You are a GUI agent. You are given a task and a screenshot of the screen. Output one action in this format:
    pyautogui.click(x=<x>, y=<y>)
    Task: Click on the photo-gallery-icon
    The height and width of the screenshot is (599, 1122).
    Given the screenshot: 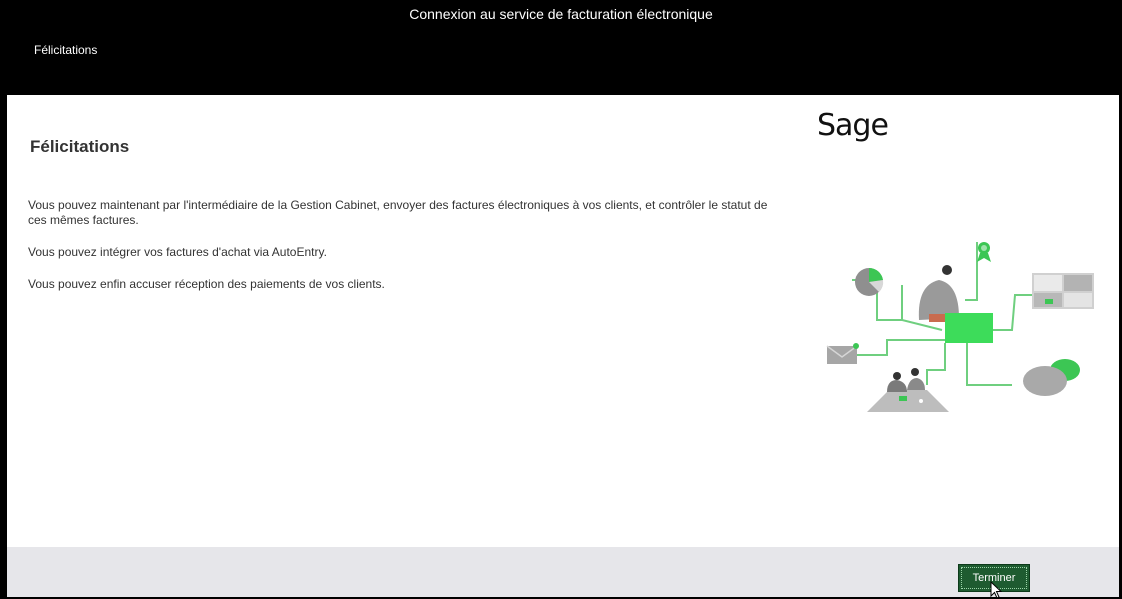 What is the action you would take?
    pyautogui.click(x=1063, y=291)
    